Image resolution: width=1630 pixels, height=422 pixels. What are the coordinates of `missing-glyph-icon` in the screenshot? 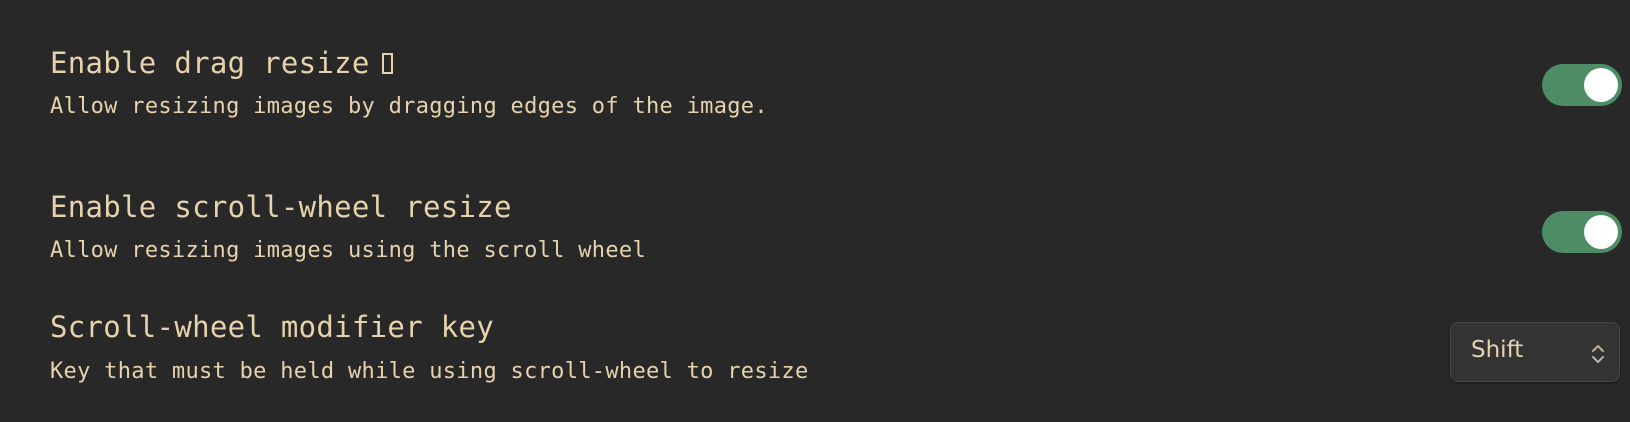 It's located at (387, 63).